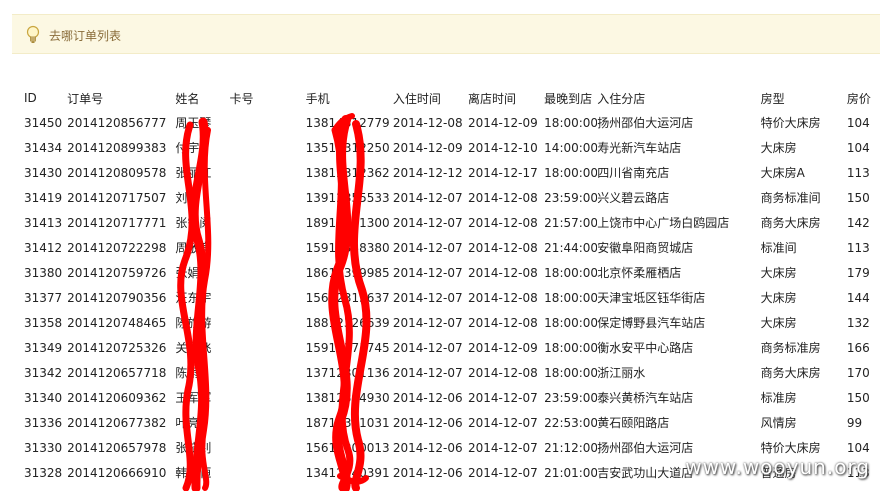 Image resolution: width=880 pixels, height=491 pixels. Describe the element at coordinates (193, 248) in the screenshot. I see `cell-name: 周敬育` at that location.